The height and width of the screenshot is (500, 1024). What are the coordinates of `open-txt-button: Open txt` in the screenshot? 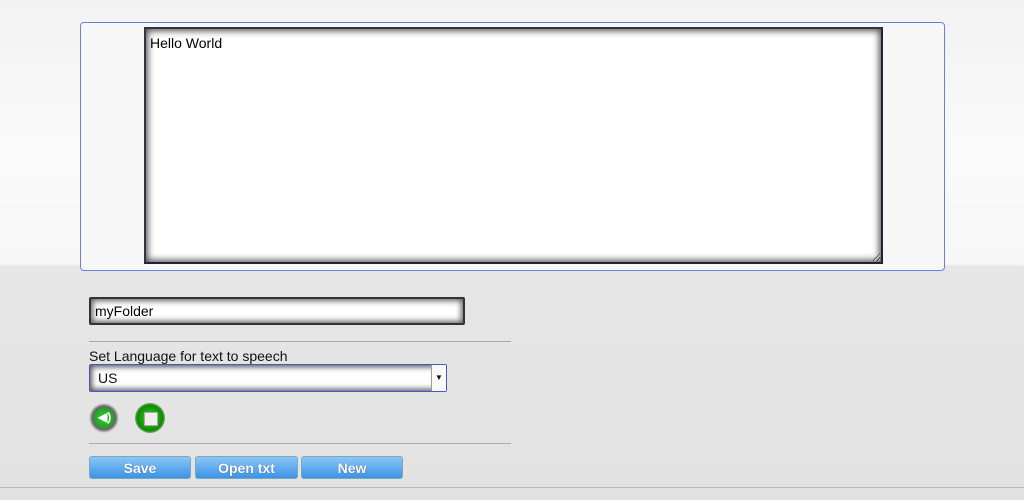 It's located at (246, 467).